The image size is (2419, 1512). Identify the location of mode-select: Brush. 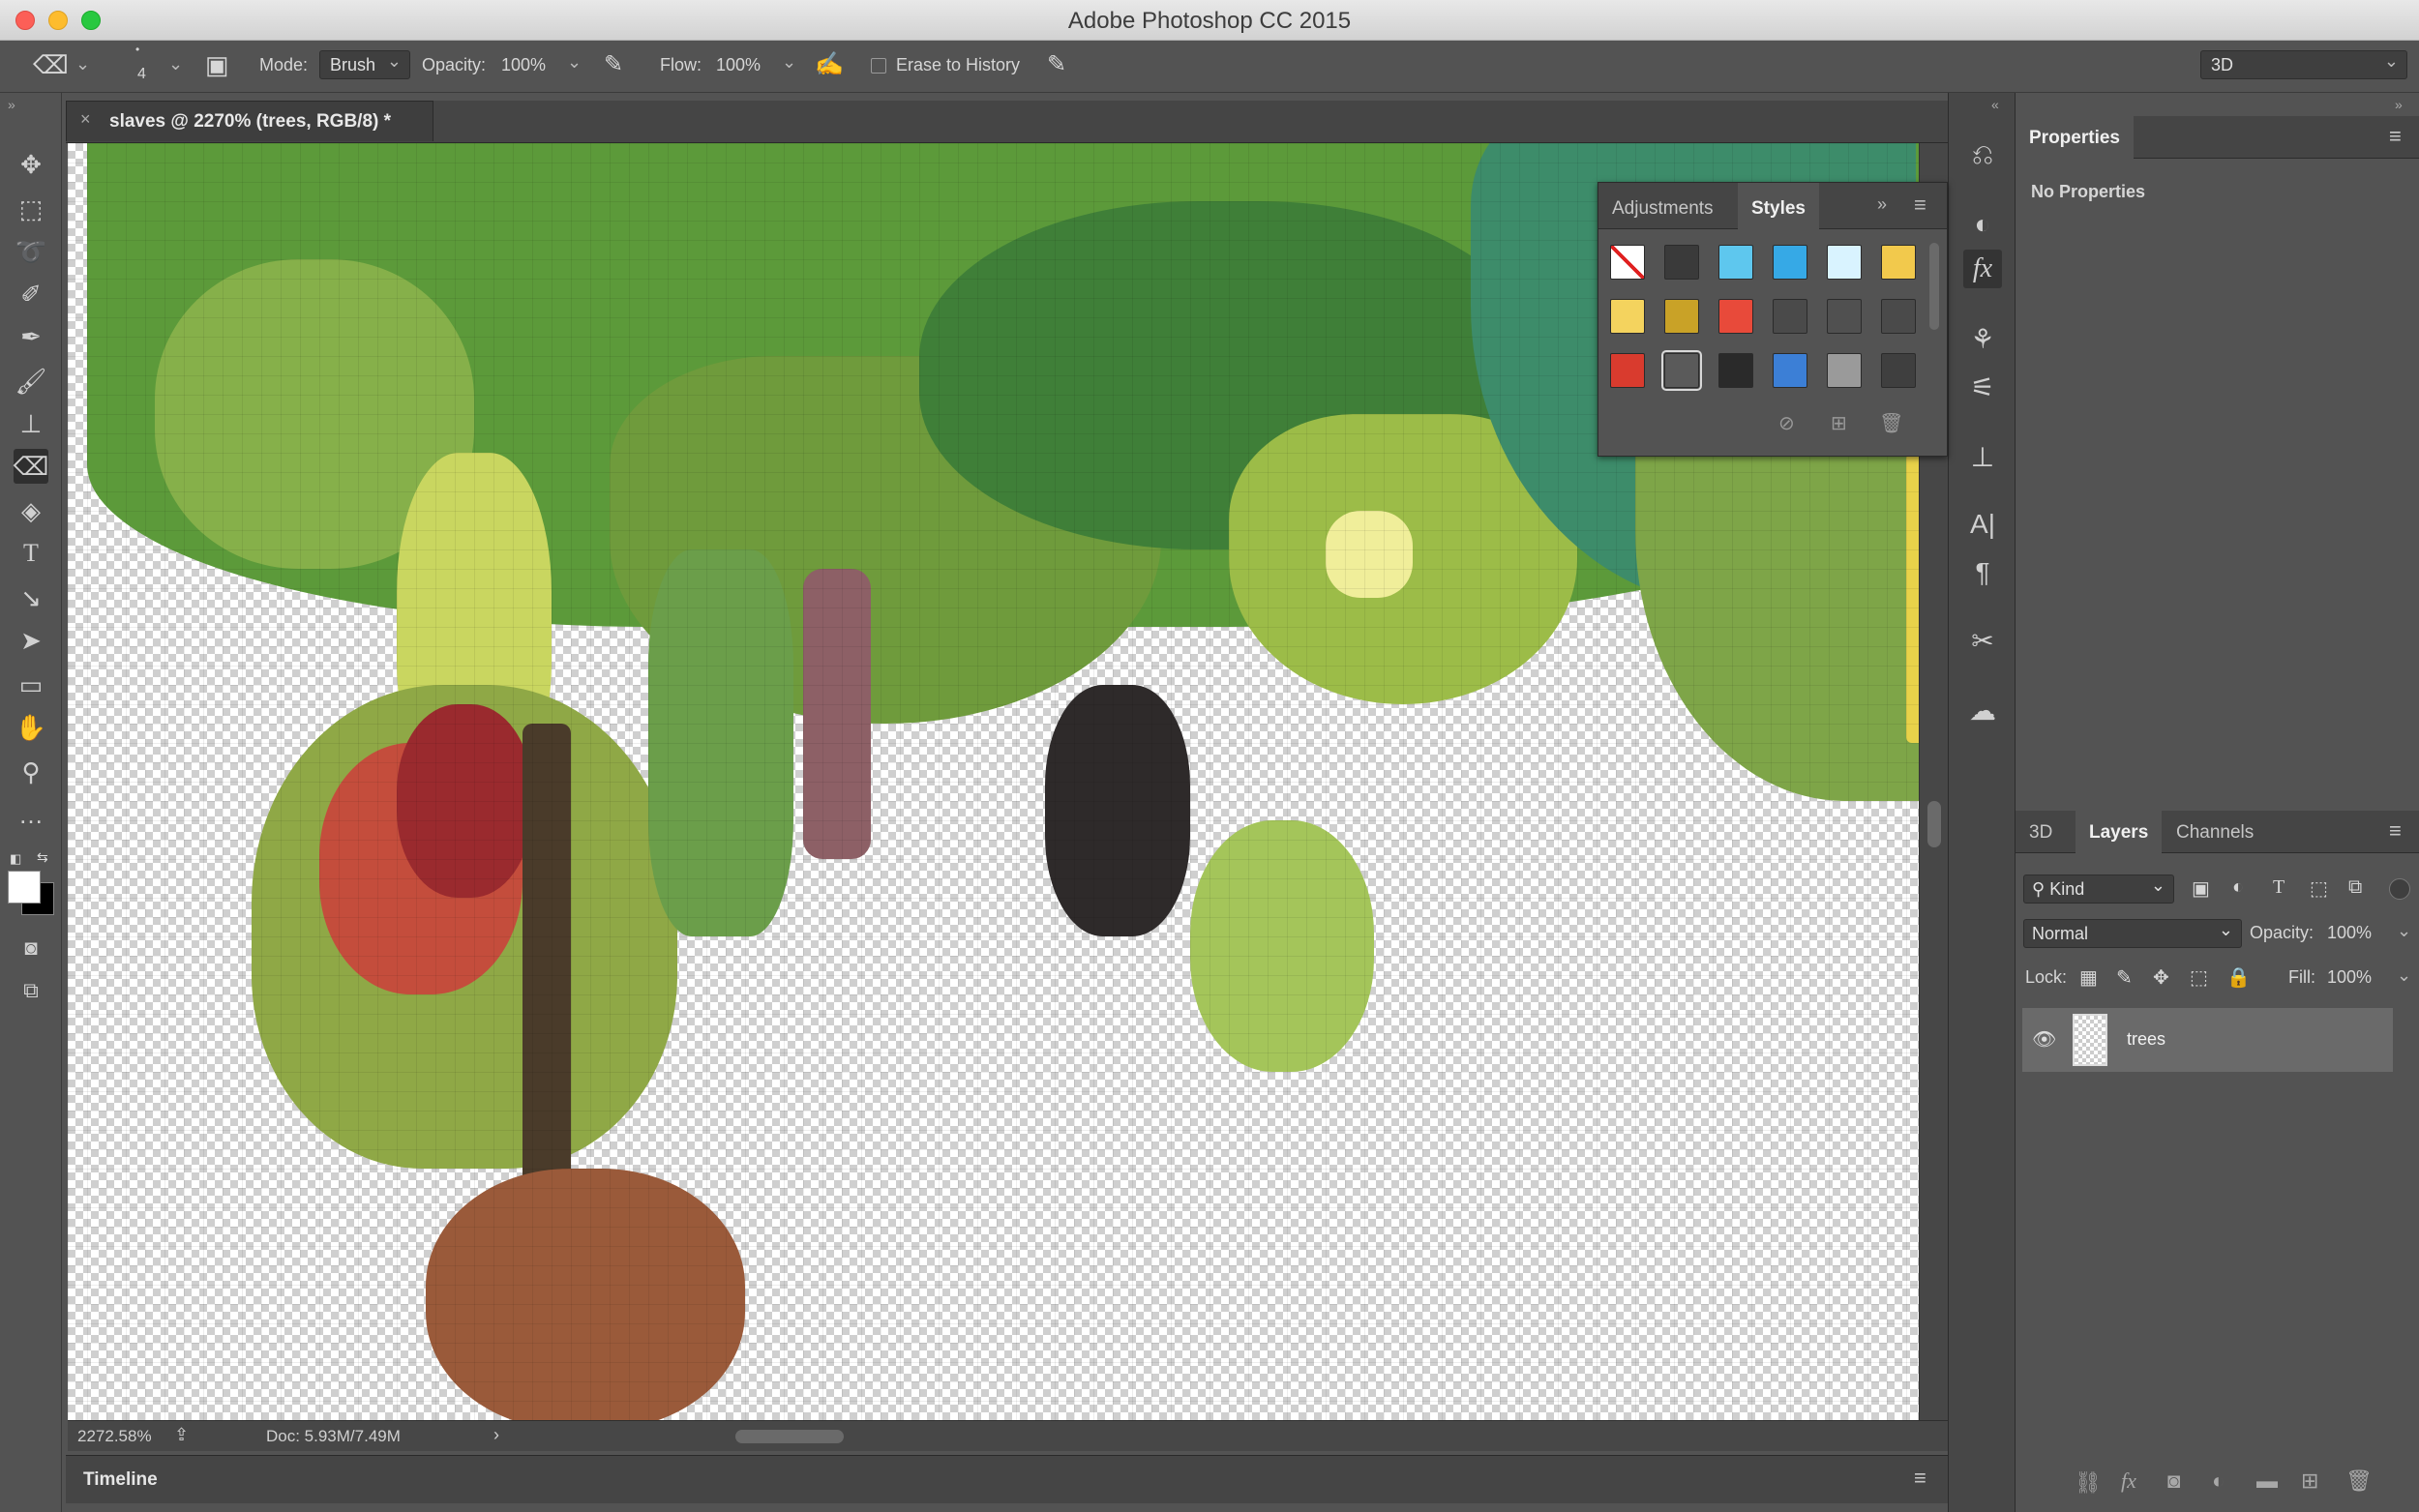
(365, 64).